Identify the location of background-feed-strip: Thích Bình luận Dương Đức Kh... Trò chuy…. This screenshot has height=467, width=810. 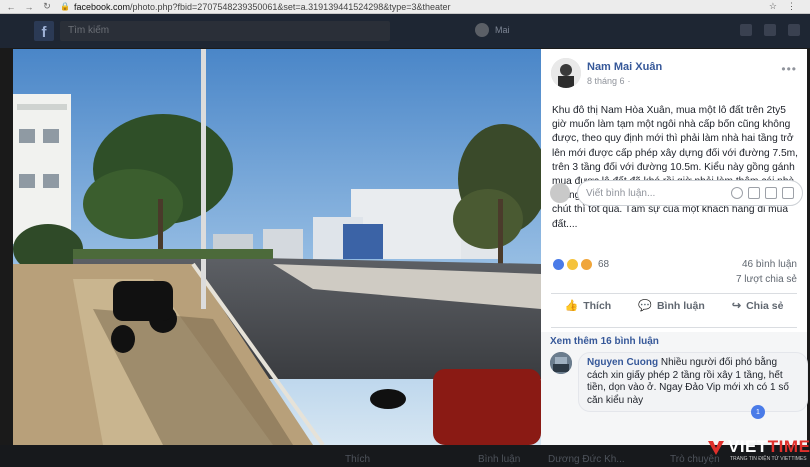
(405, 456).